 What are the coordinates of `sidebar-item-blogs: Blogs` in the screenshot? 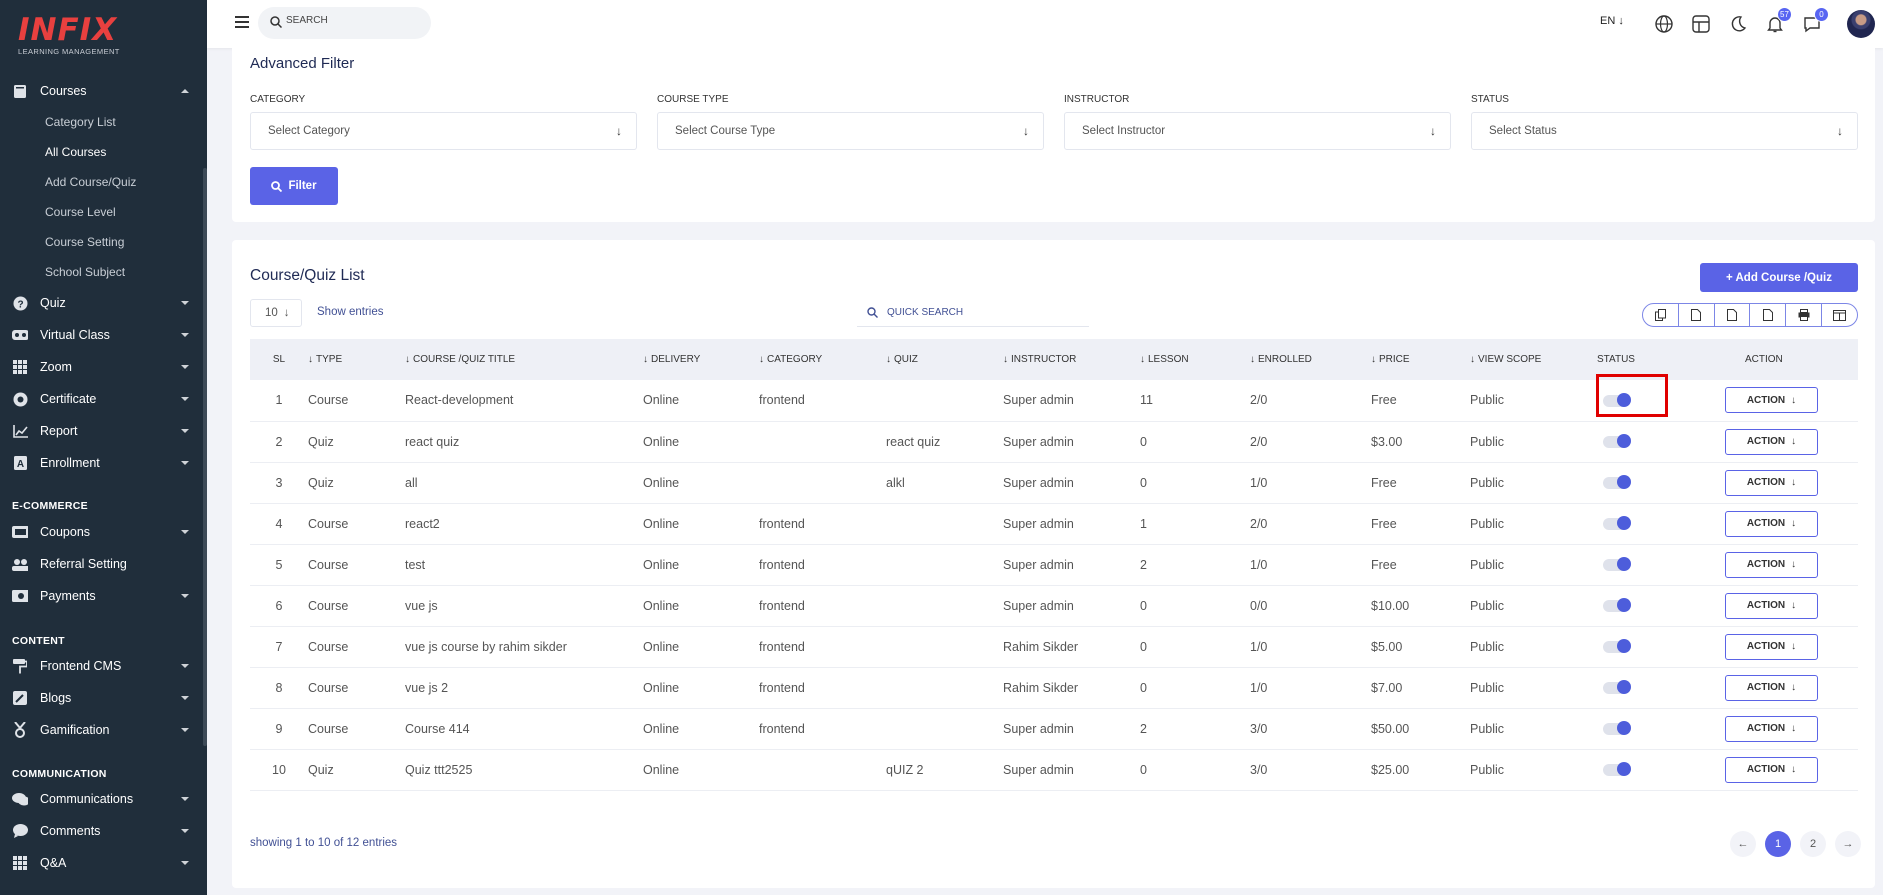 It's located at (101, 698).